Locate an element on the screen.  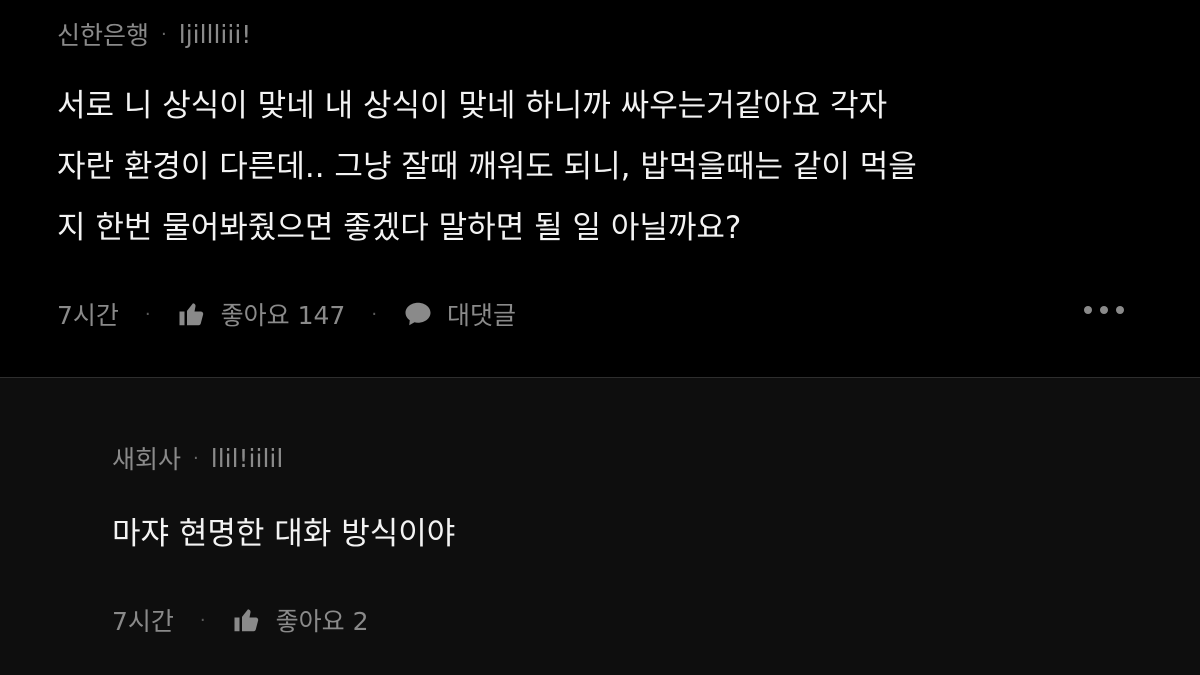
like-count-label: 좋아요 2 is located at coordinates (322, 621).